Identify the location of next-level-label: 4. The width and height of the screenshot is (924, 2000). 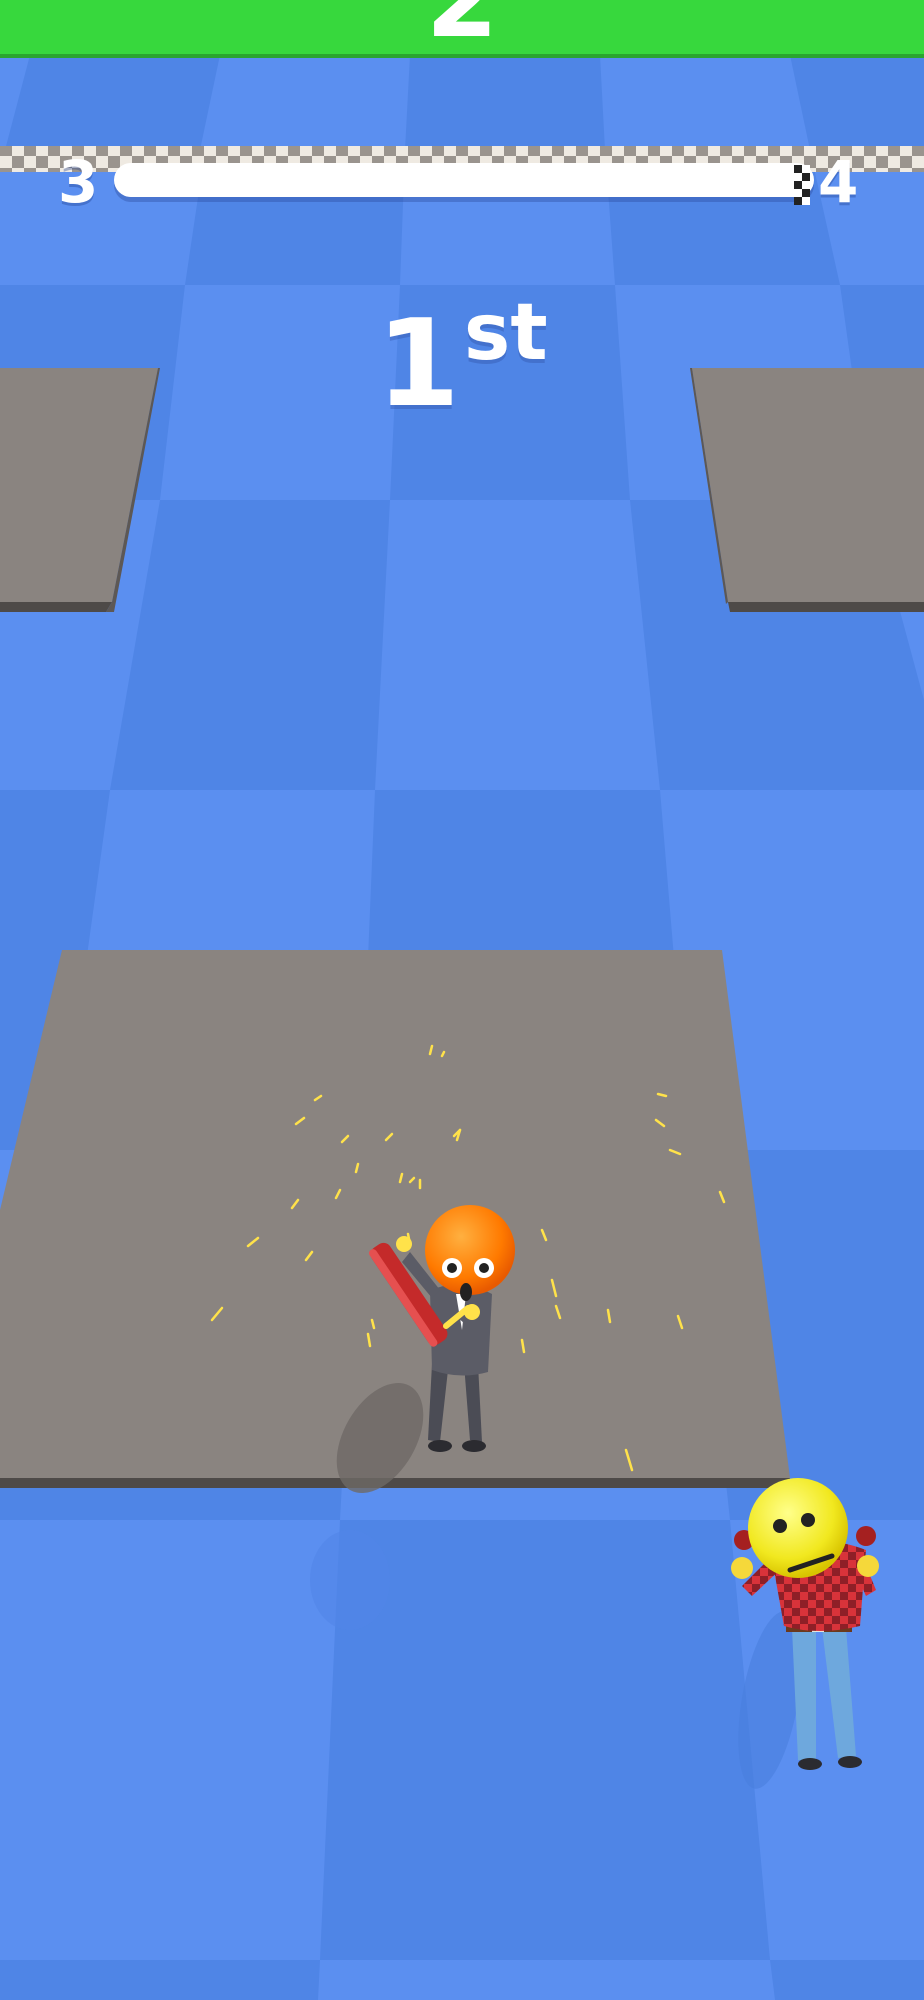
(838, 182).